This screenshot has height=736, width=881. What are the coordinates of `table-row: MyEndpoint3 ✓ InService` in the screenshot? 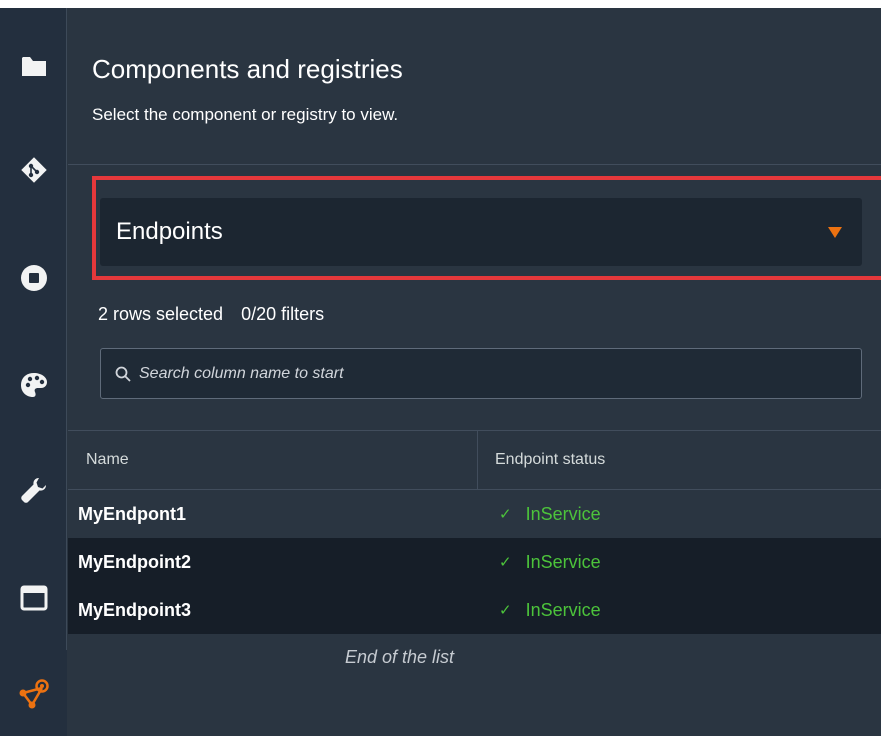 It's located at (474, 610).